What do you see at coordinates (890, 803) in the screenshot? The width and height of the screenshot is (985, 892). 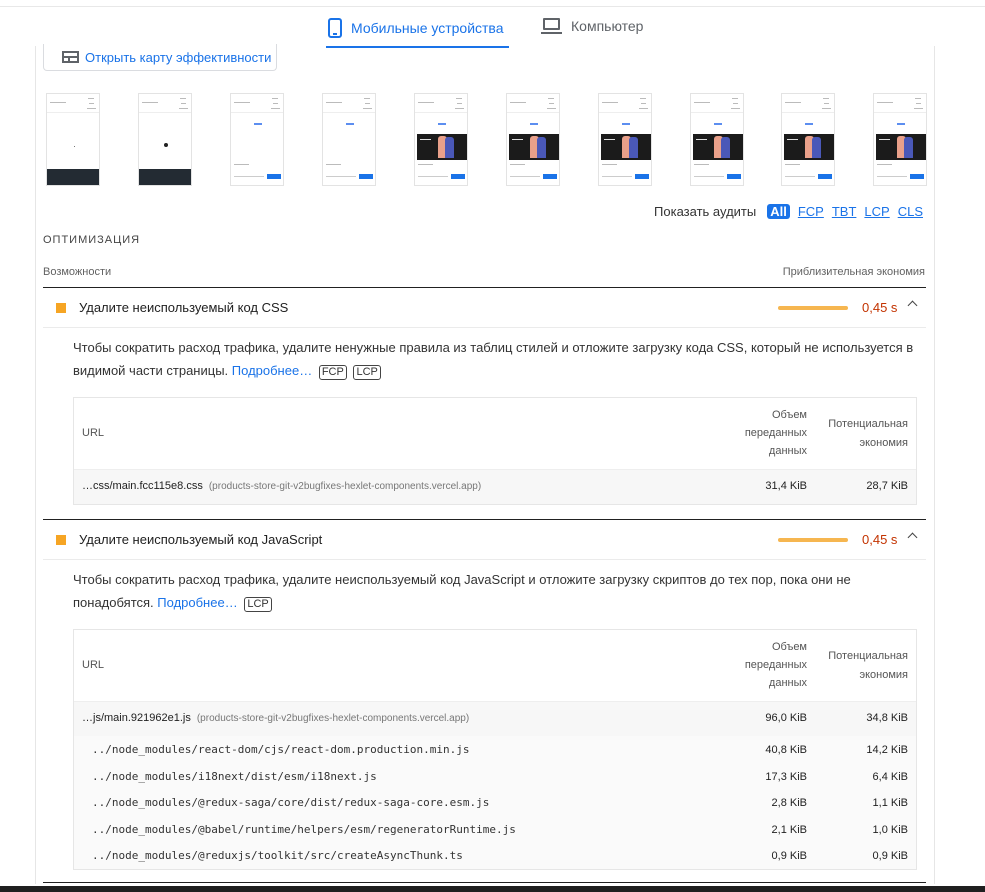 I see `potential-savings: 1,1 KiB` at bounding box center [890, 803].